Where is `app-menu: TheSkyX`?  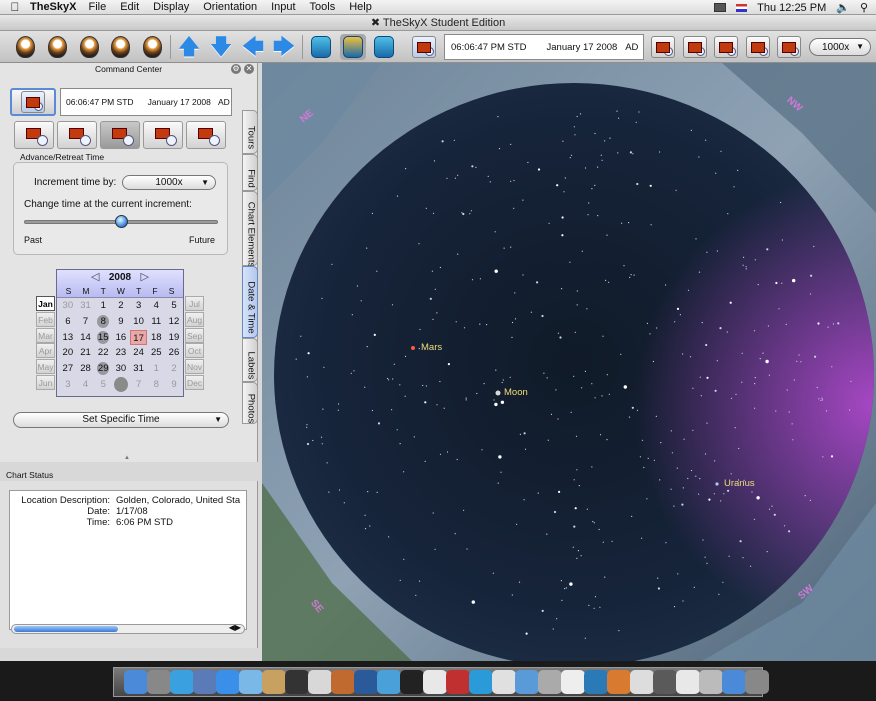 app-menu: TheSkyX is located at coordinates (53, 7).